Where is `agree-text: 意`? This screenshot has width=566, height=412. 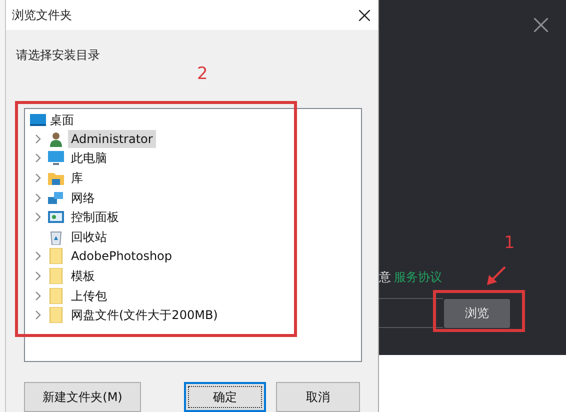 agree-text: 意 is located at coordinates (385, 277).